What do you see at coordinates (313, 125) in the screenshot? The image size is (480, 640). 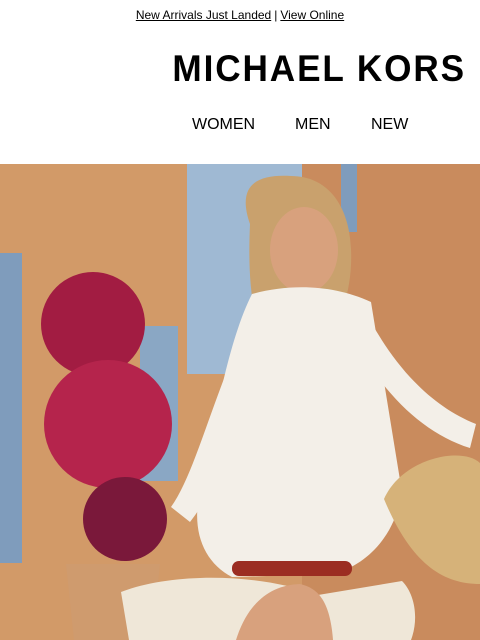 I see `nav-item-men: MEN` at bounding box center [313, 125].